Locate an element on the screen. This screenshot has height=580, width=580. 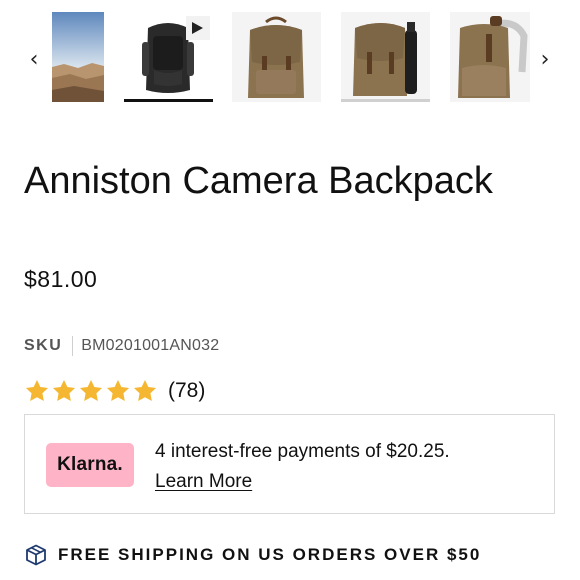
klarna-logo: Klarna. is located at coordinates (90, 465).